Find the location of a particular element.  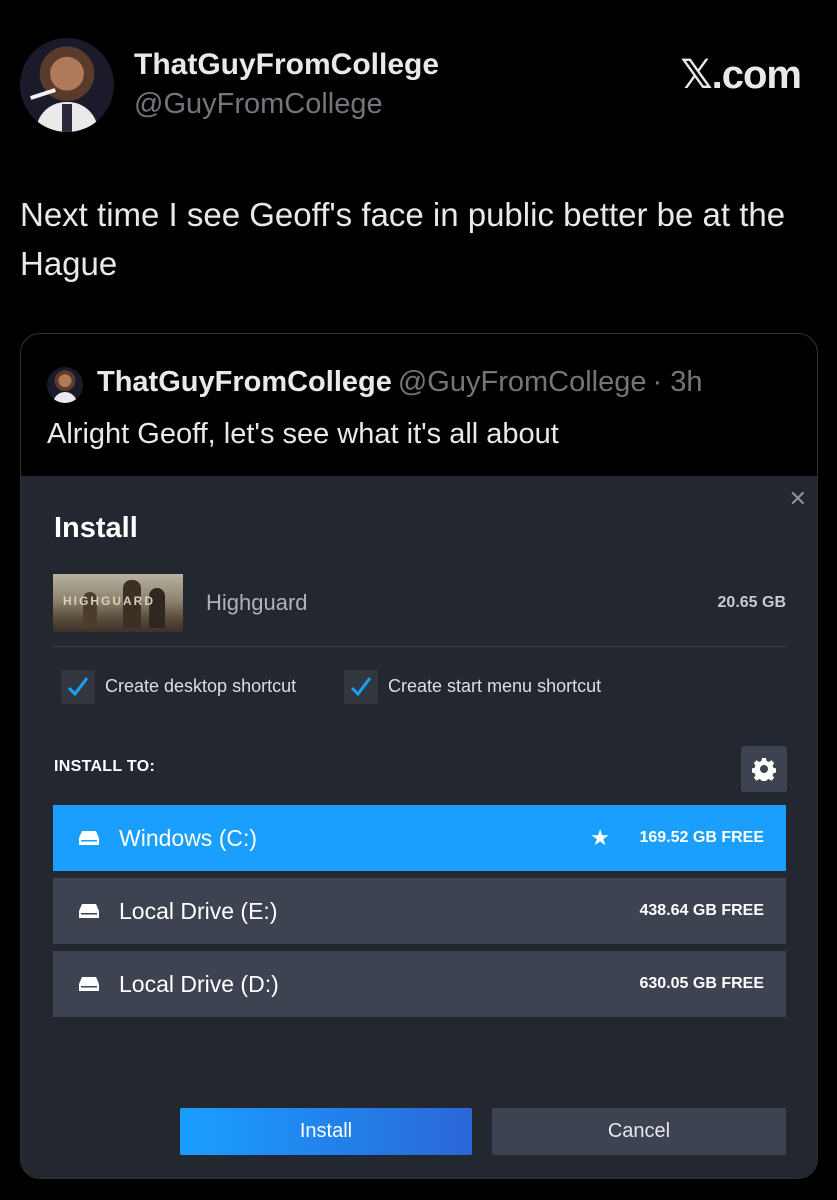

divider is located at coordinates (419, 646).